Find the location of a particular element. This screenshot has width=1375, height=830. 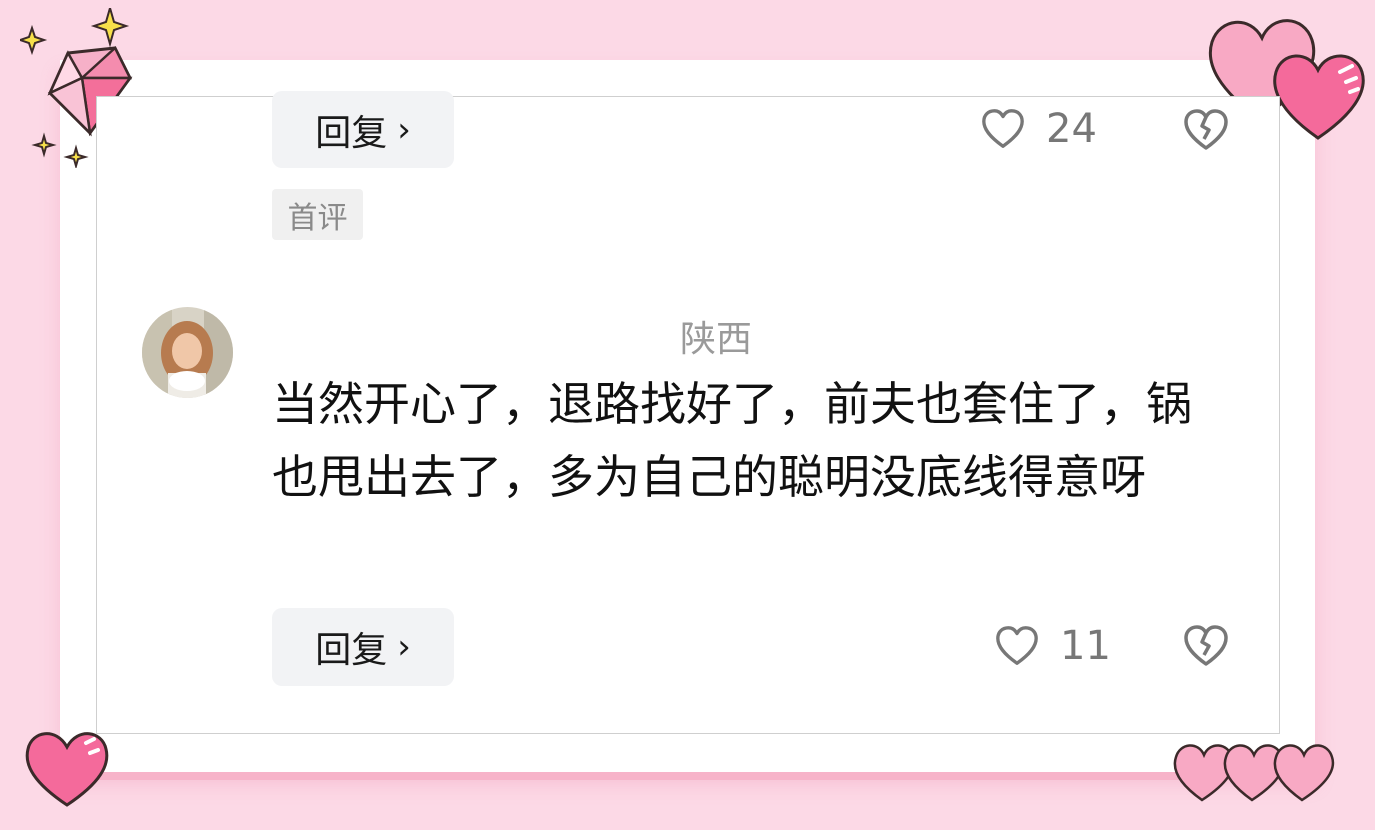

like-count: 24 is located at coordinates (1071, 129).